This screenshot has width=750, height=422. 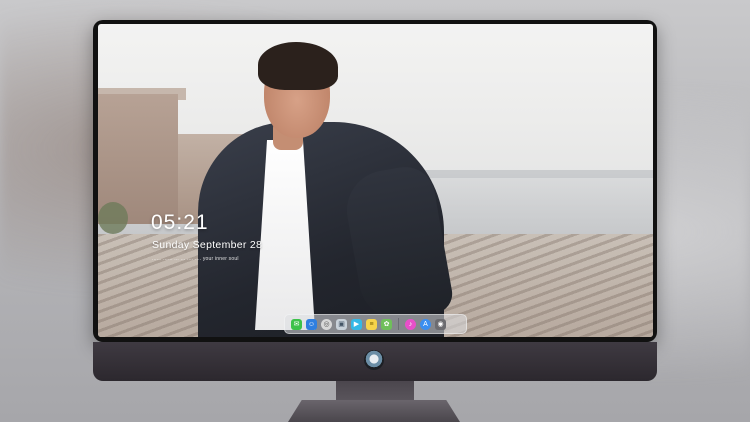 I want to click on lock-date: Sunday September 28, so click(x=207, y=245).